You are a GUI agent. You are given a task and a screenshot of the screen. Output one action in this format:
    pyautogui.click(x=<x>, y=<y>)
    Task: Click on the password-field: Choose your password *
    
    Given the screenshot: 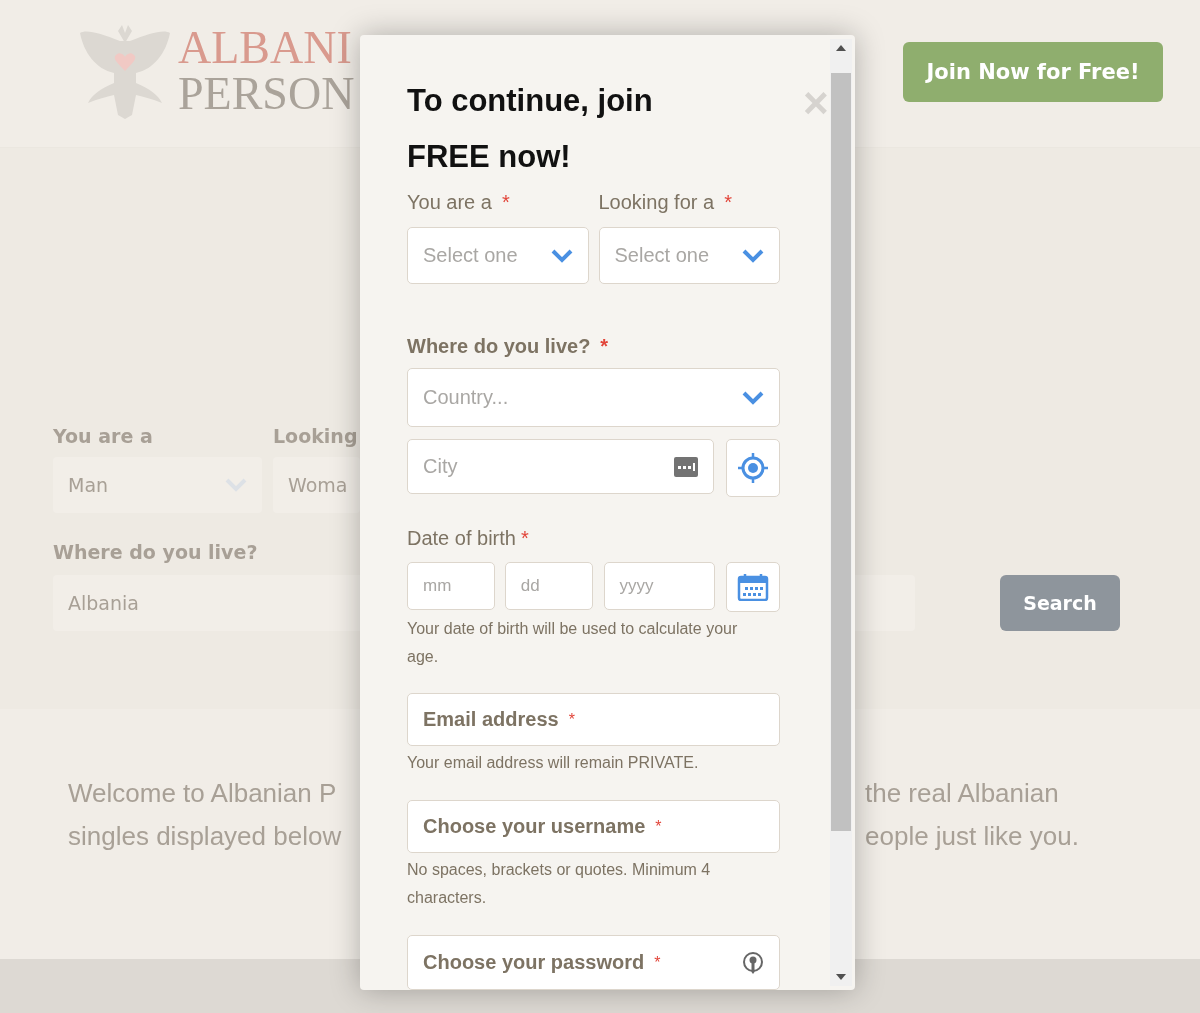 What is the action you would take?
    pyautogui.click(x=593, y=962)
    